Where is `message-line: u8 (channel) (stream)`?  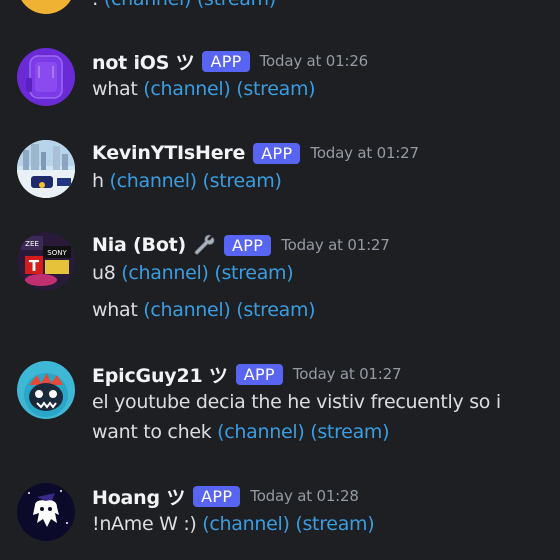
message-line: u8 (channel) (stream) is located at coordinates (193, 273).